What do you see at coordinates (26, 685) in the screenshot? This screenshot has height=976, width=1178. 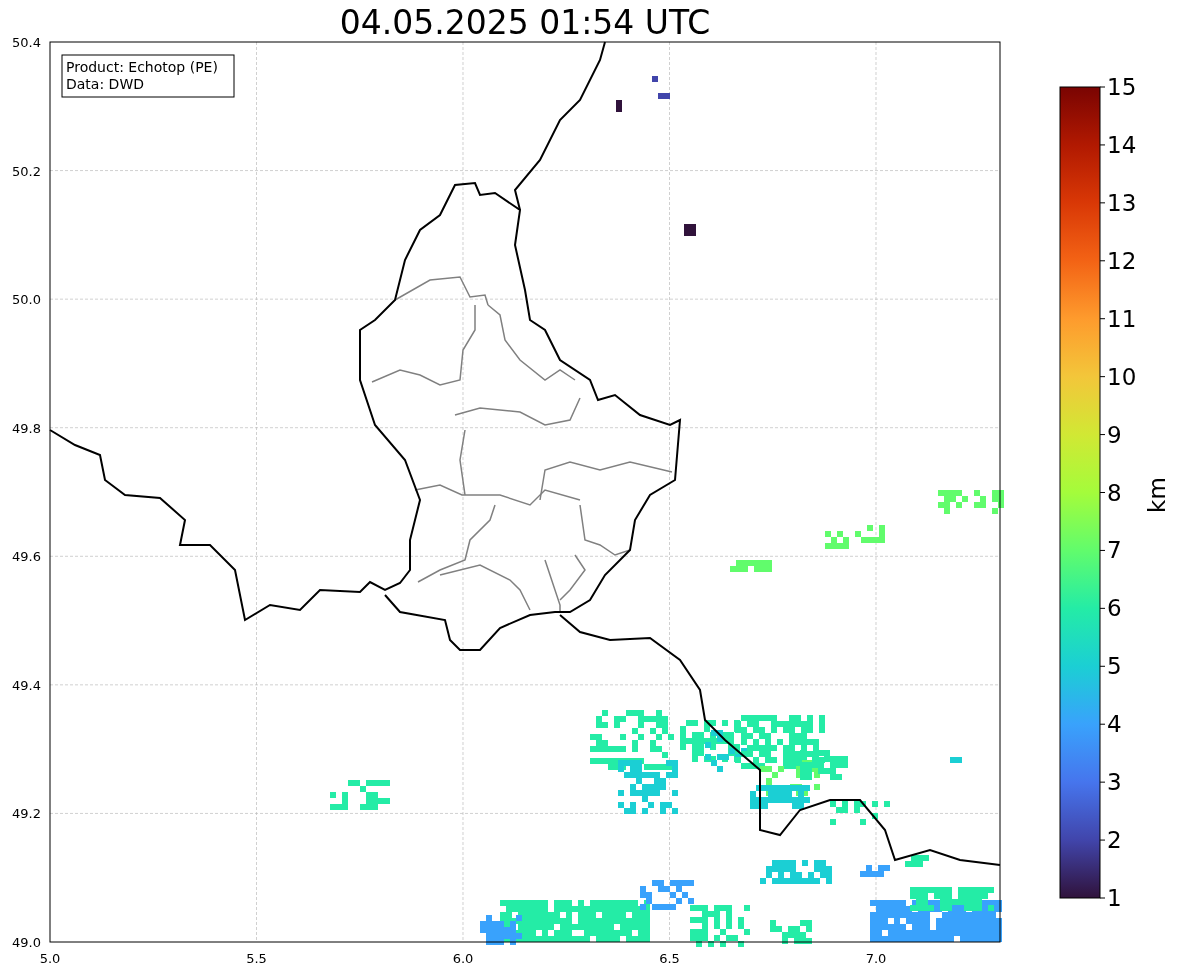 I see `y-axis-tick-label: 49.4` at bounding box center [26, 685].